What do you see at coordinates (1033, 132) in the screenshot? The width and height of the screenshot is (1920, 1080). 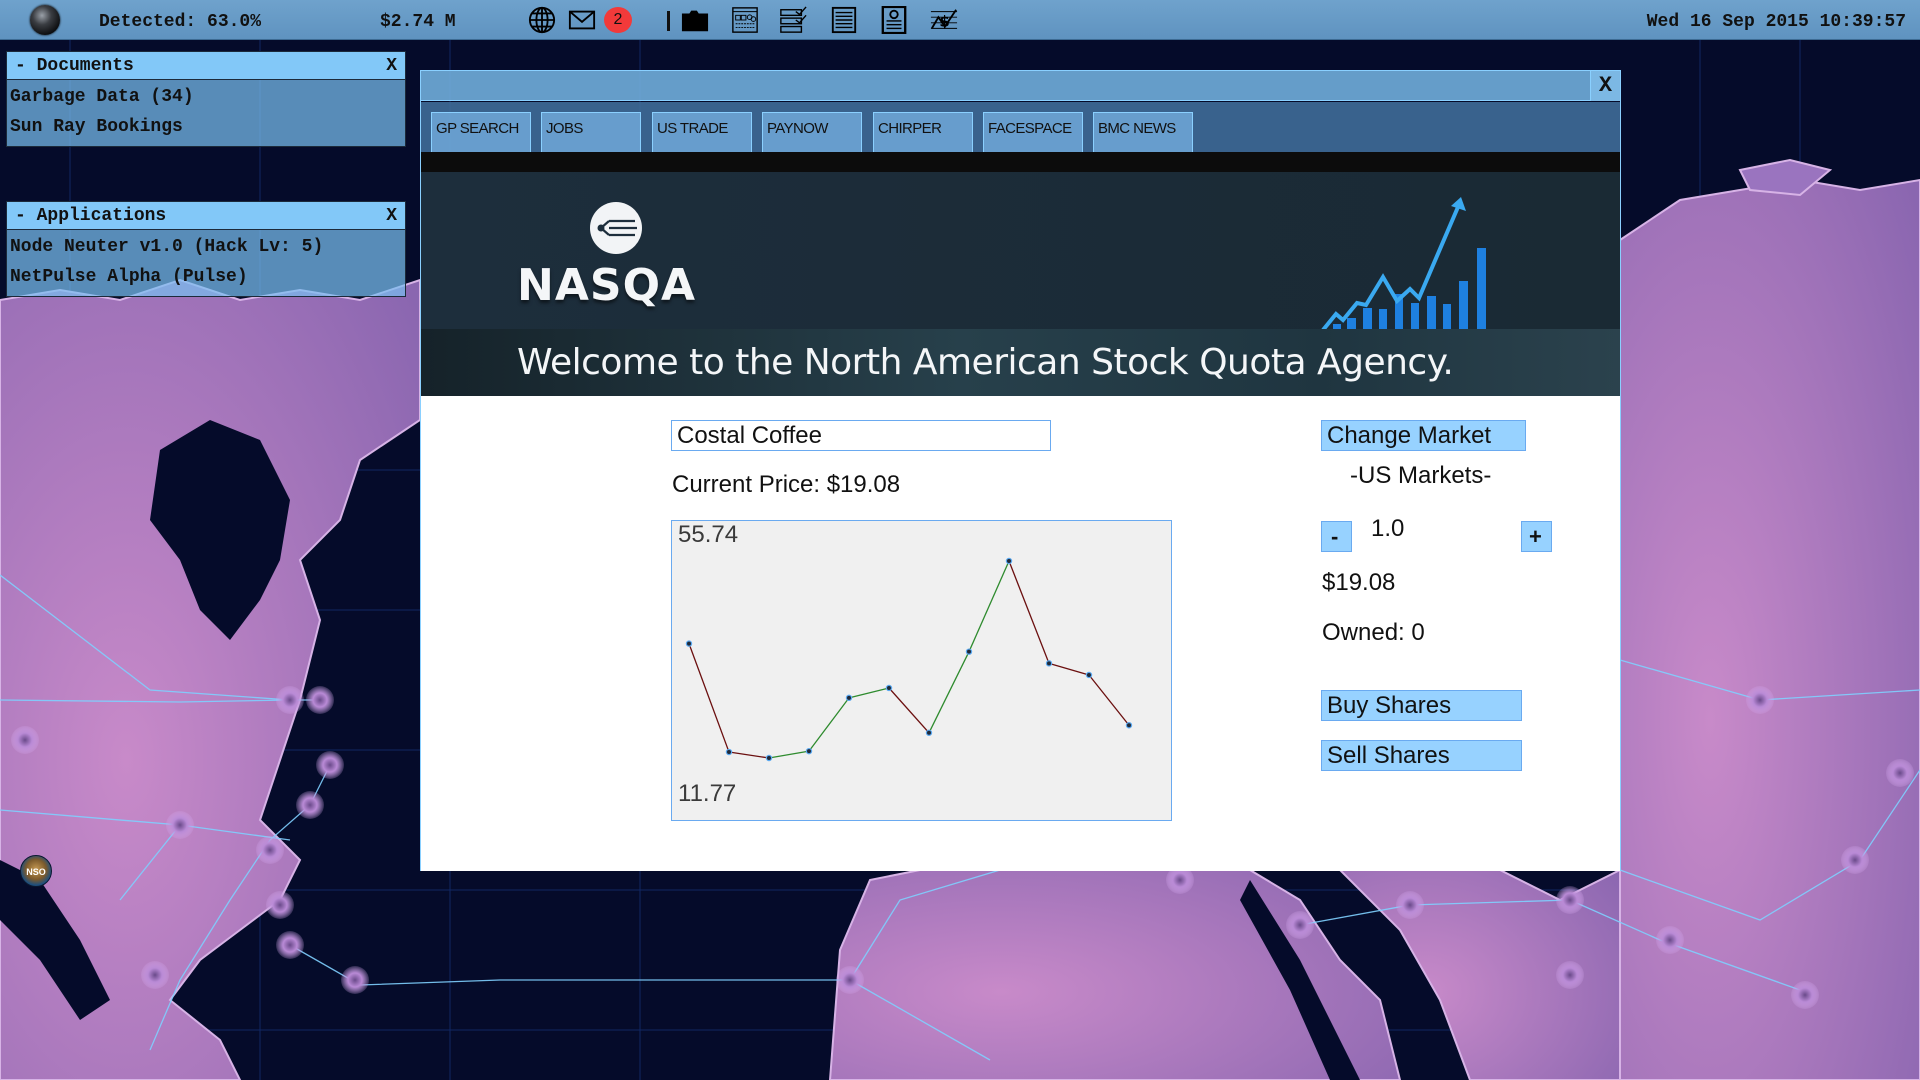 I see `tab-facespace: FACESPACE` at bounding box center [1033, 132].